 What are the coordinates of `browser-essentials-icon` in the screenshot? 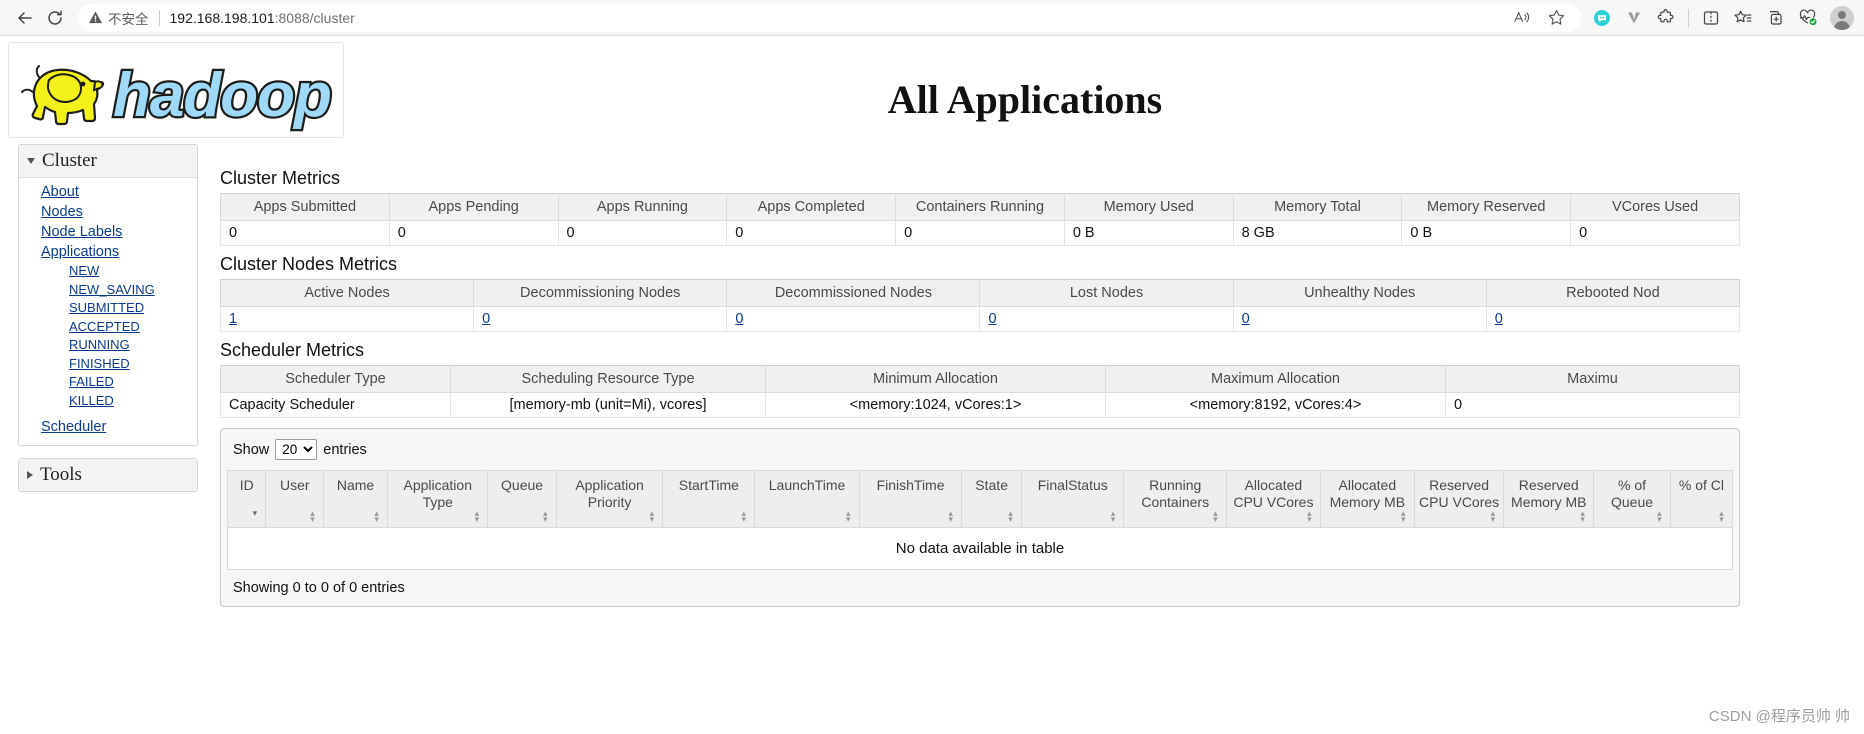 It's located at (1807, 18).